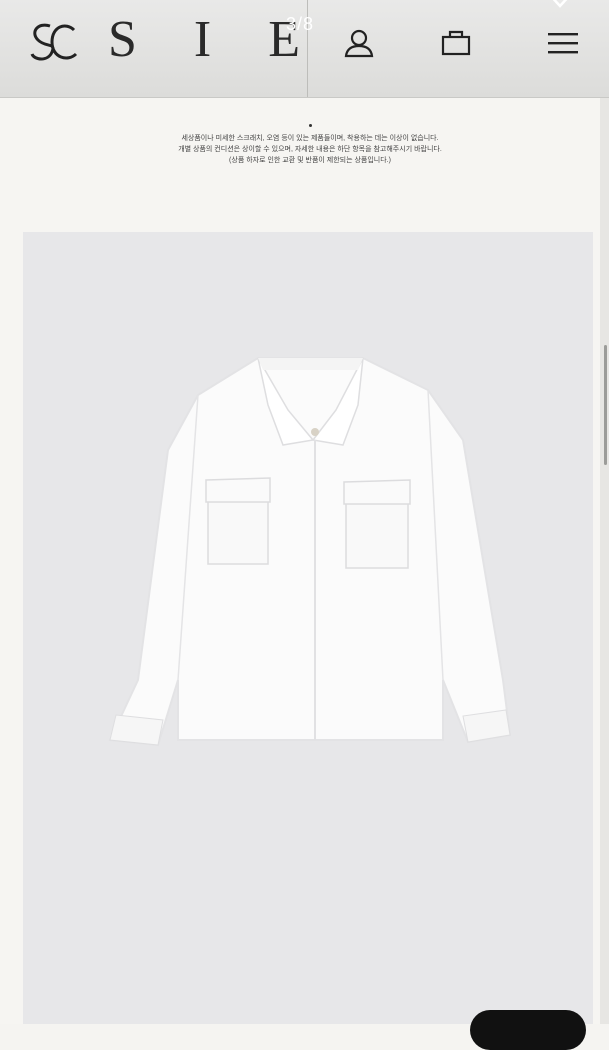 The image size is (609, 1050). Describe the element at coordinates (300, 24) in the screenshot. I see `image-counter: 3/8` at that location.